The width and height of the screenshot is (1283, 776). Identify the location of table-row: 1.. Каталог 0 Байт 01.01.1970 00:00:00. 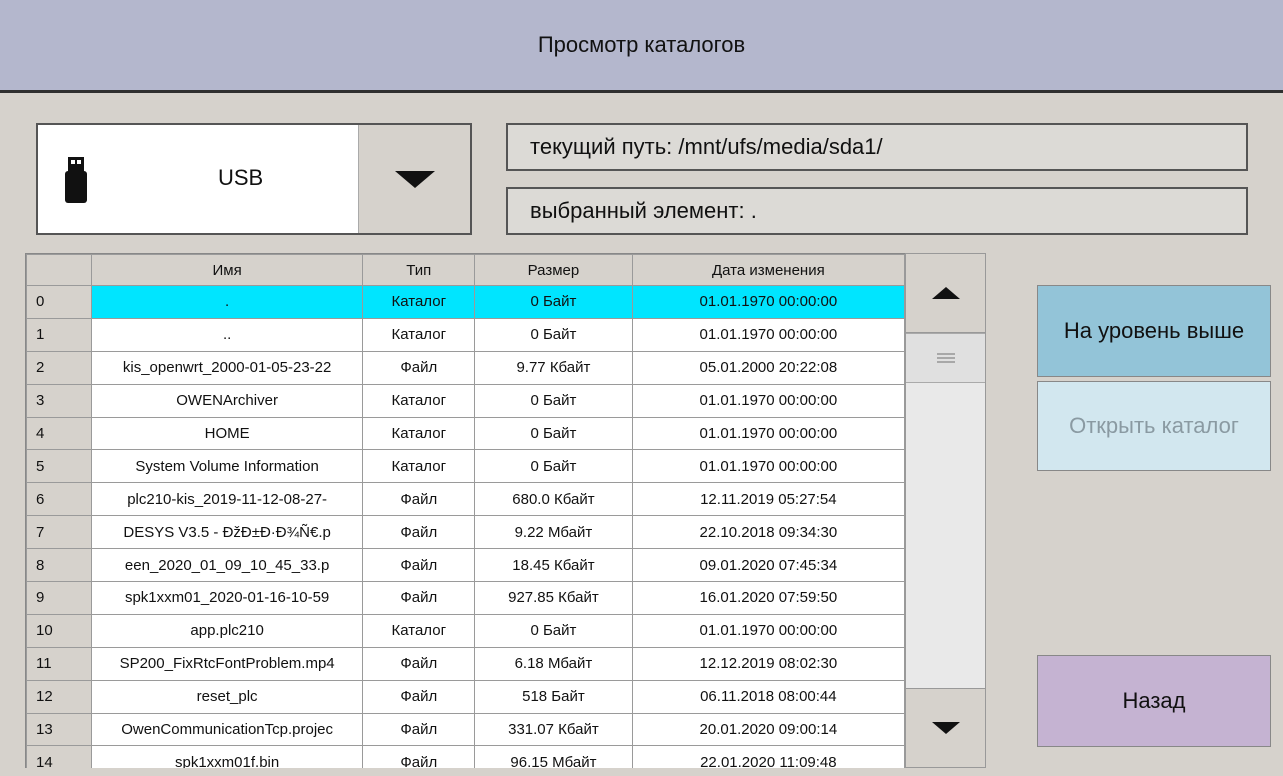
(465, 334).